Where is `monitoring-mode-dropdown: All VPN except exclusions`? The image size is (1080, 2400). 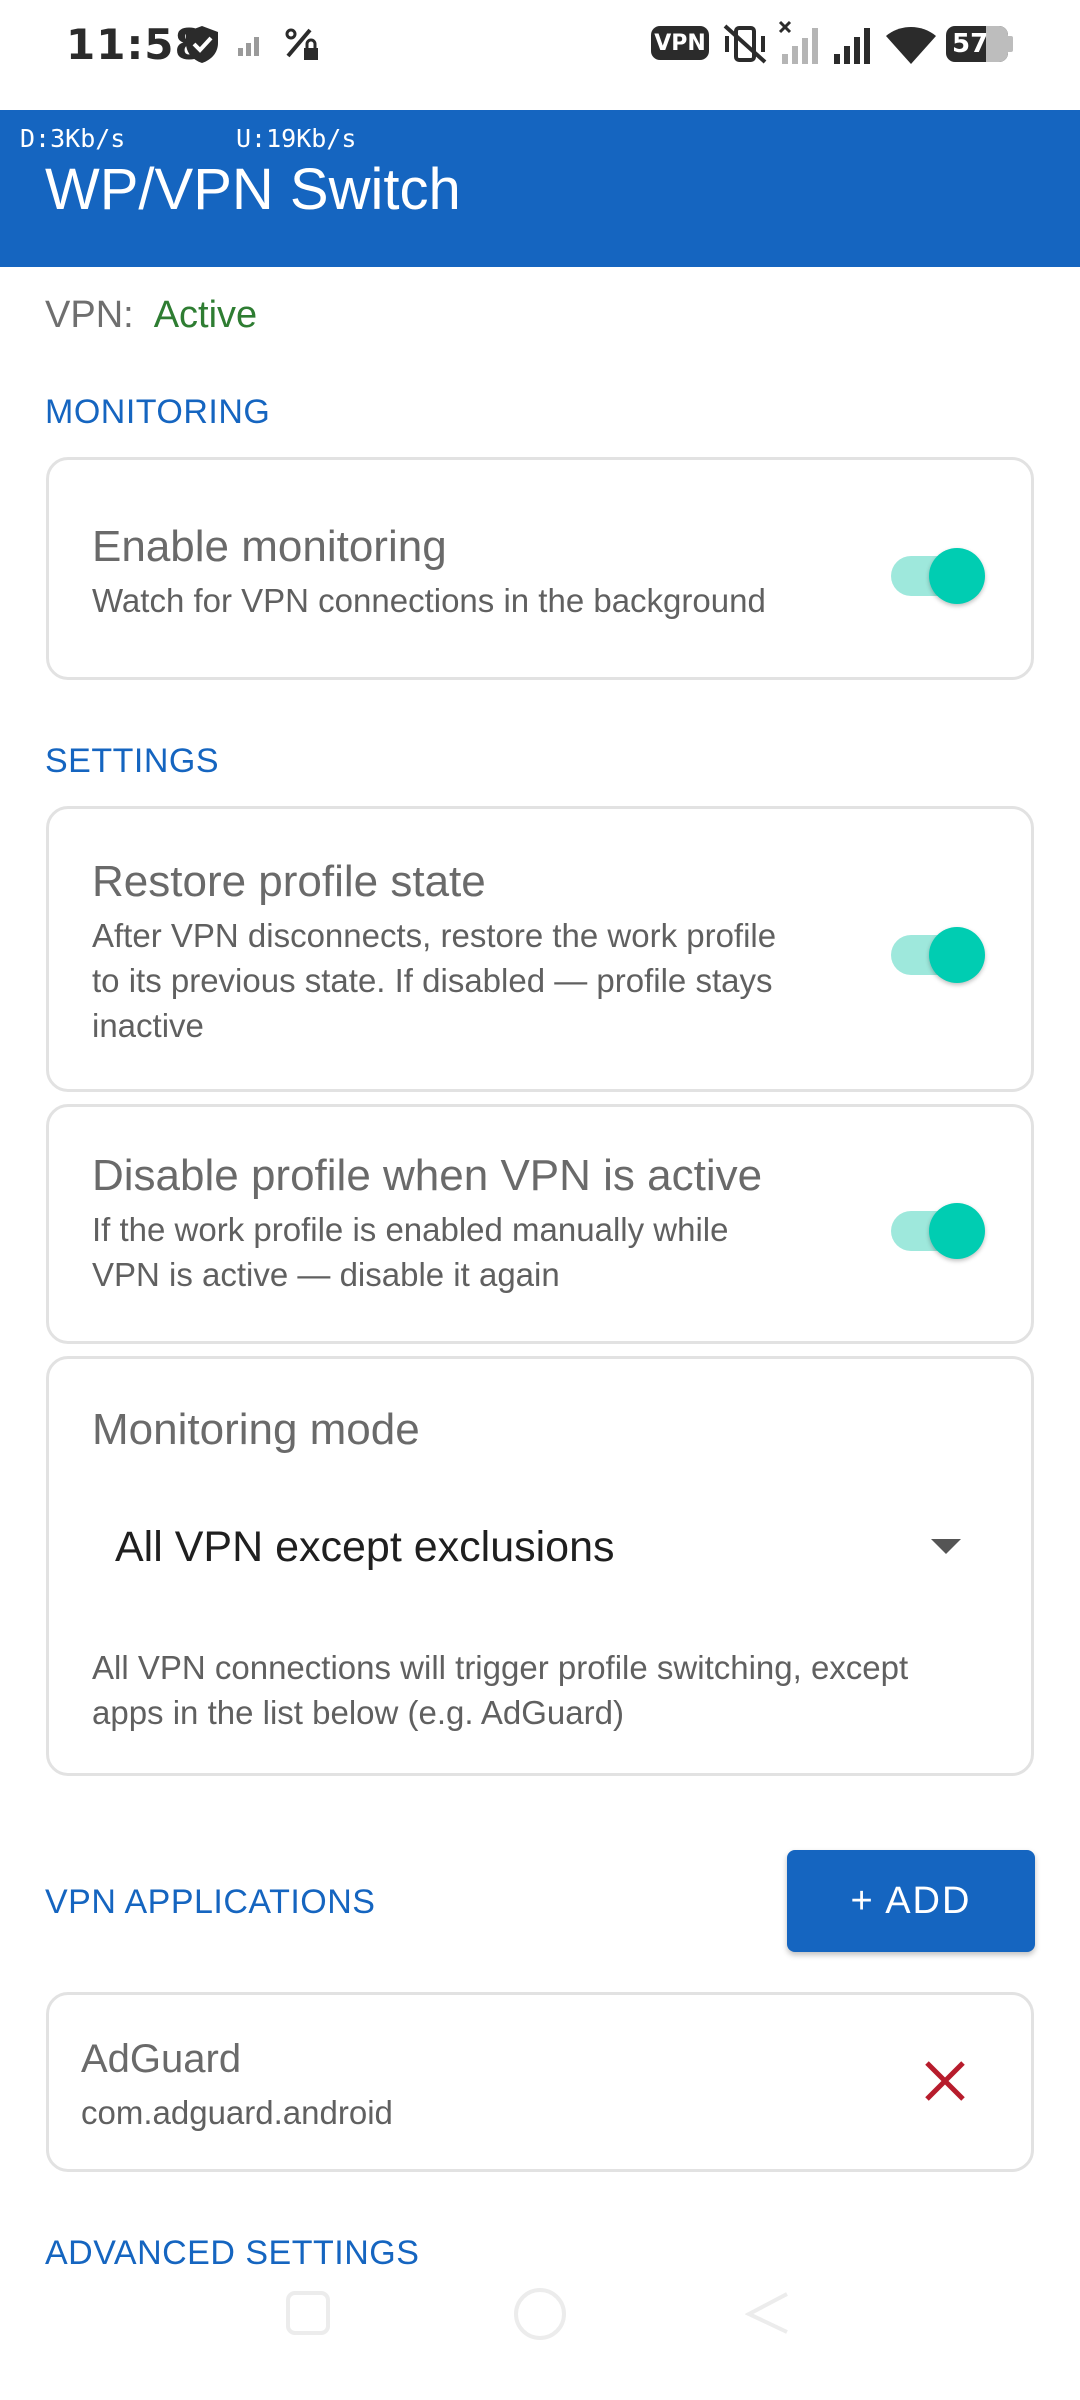 monitoring-mode-dropdown: All VPN except exclusions is located at coordinates (534, 1544).